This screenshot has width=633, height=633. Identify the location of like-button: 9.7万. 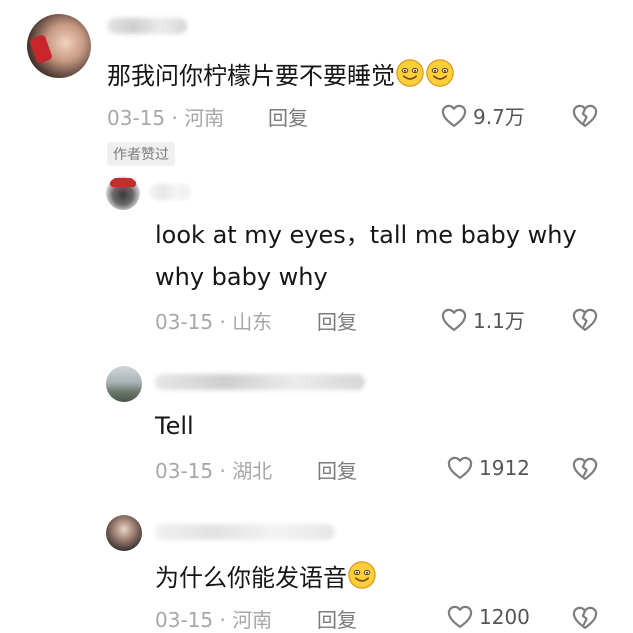
(482, 115).